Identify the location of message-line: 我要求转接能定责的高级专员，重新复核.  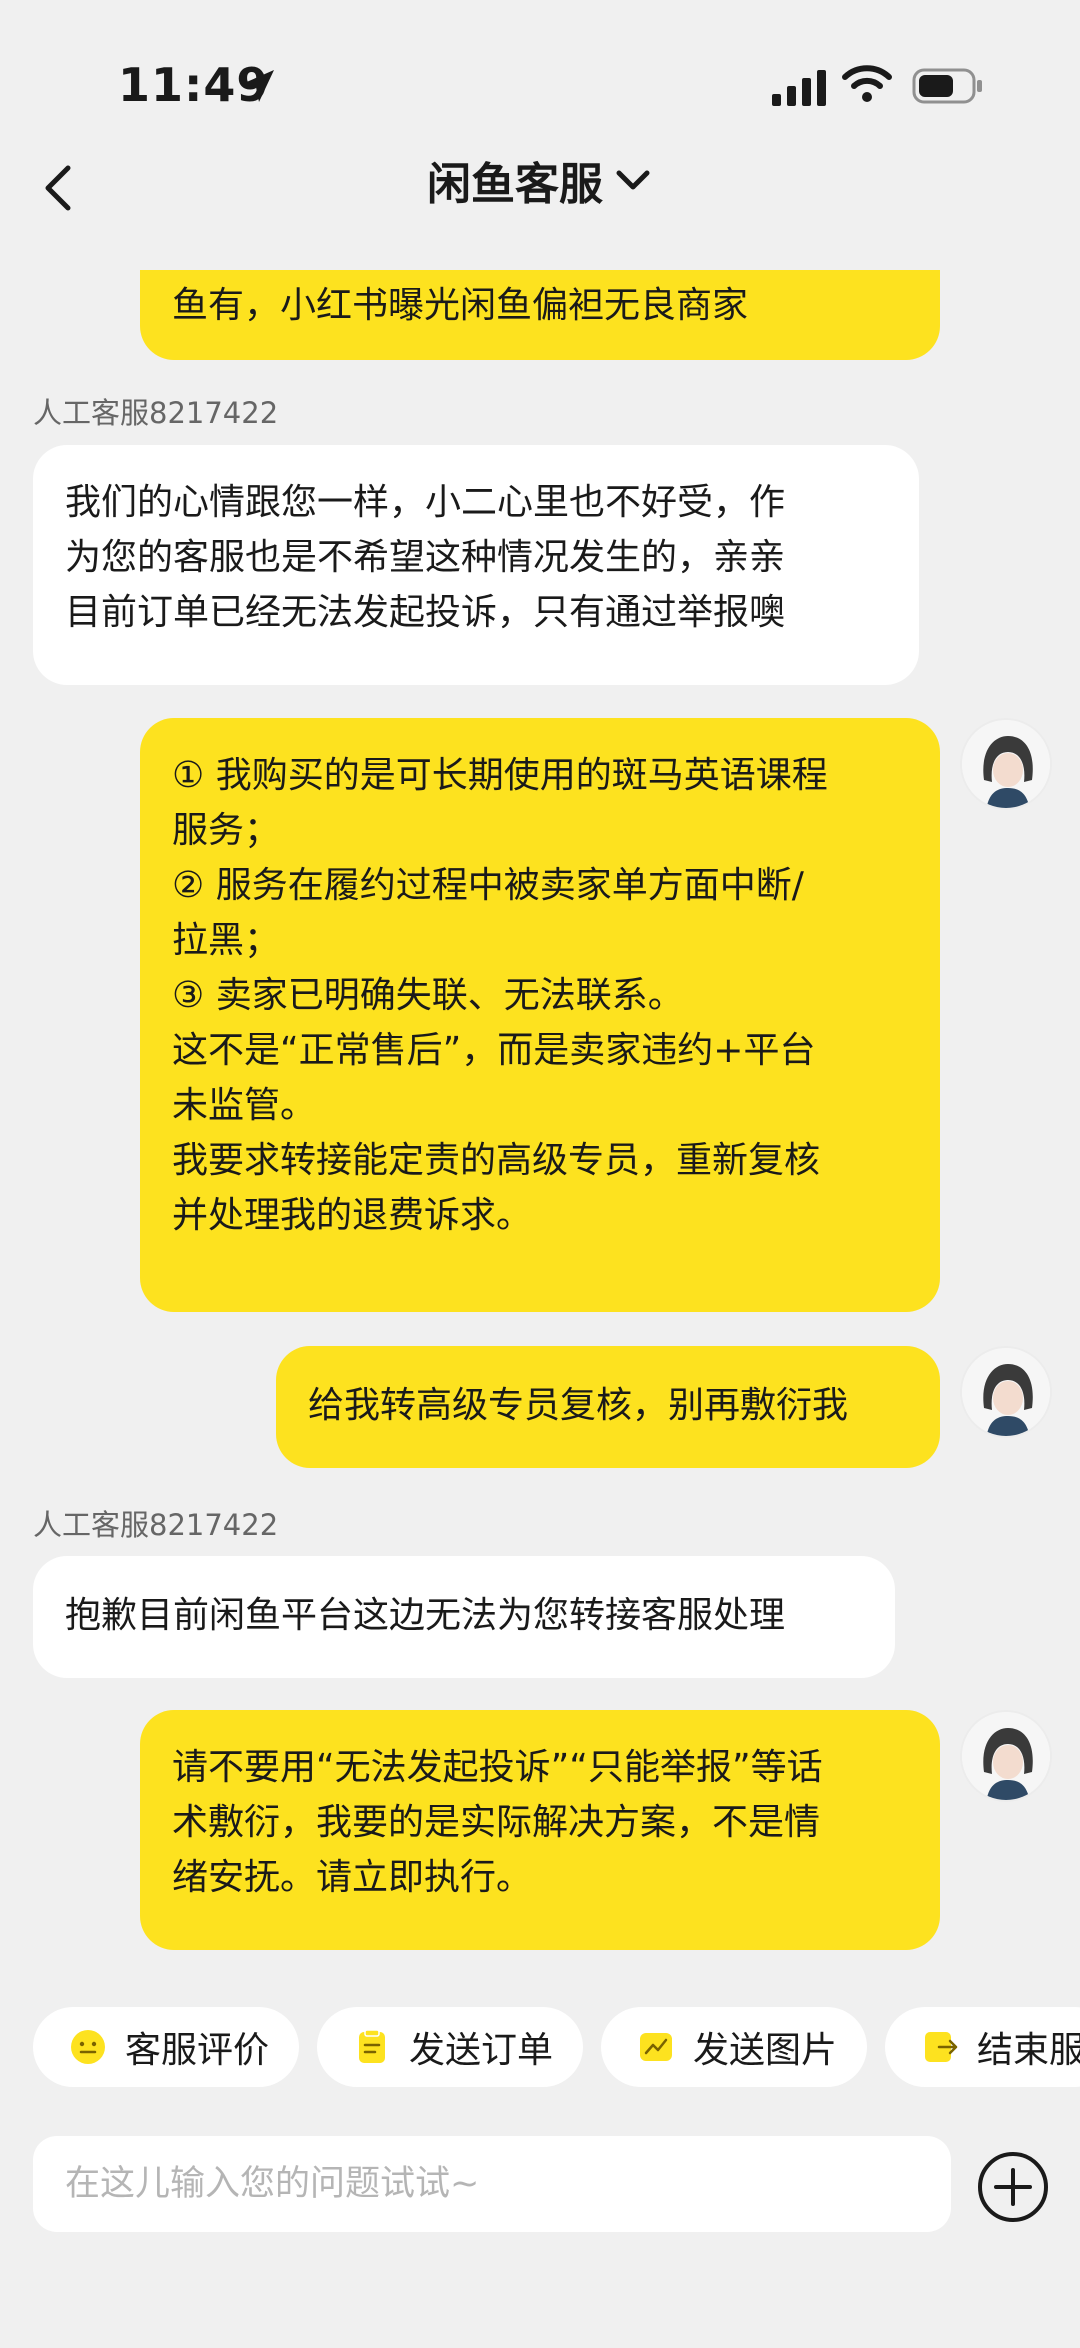
(496, 1160).